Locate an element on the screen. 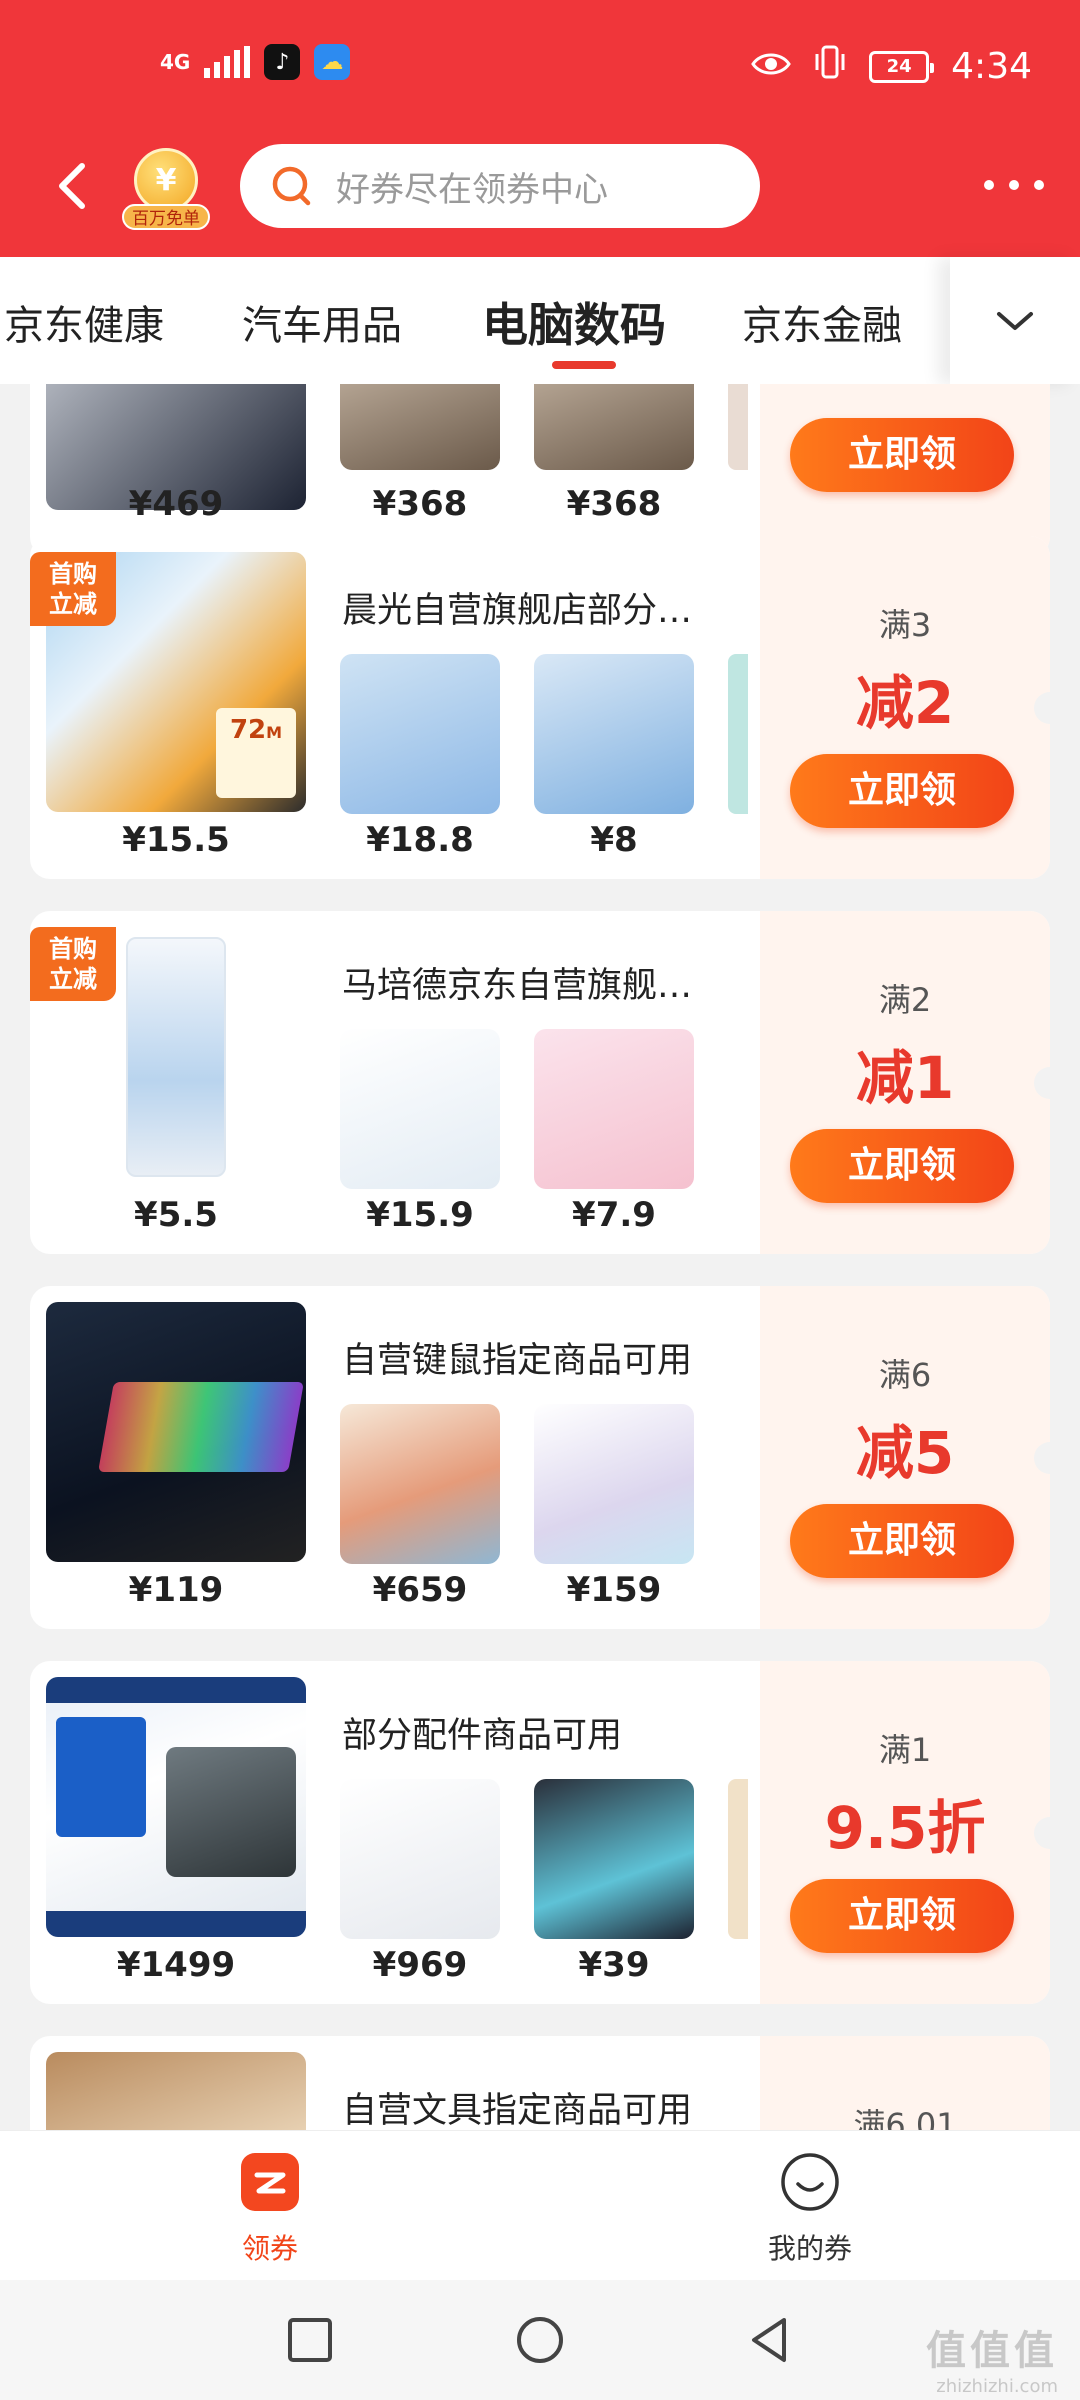 This screenshot has height=2400, width=1080. coupon-card: 部分配件商品可用 ¥1499 ¥969 ¥39 满1 9.5折 立即领 is located at coordinates (540, 1832).